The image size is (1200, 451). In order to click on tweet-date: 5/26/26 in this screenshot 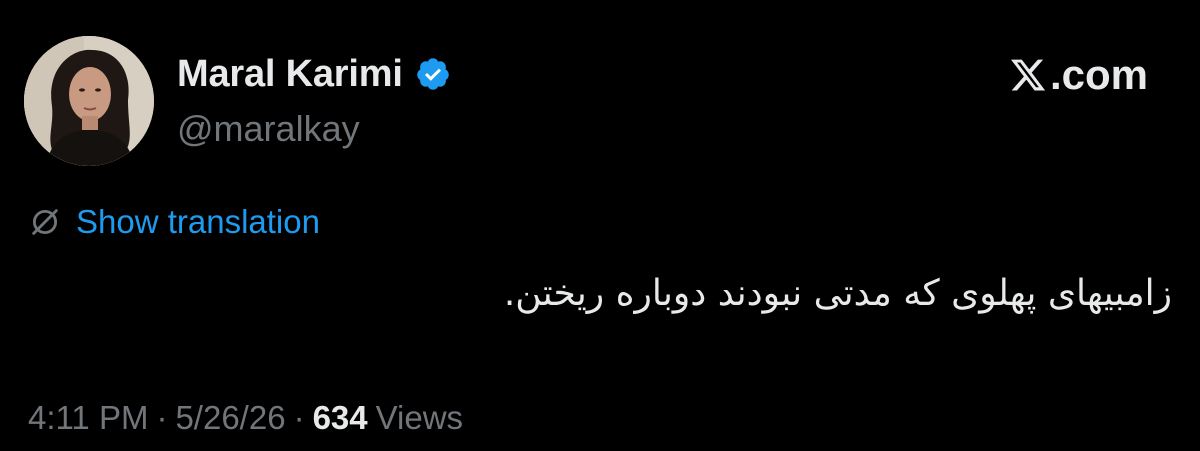, I will do `click(230, 418)`.